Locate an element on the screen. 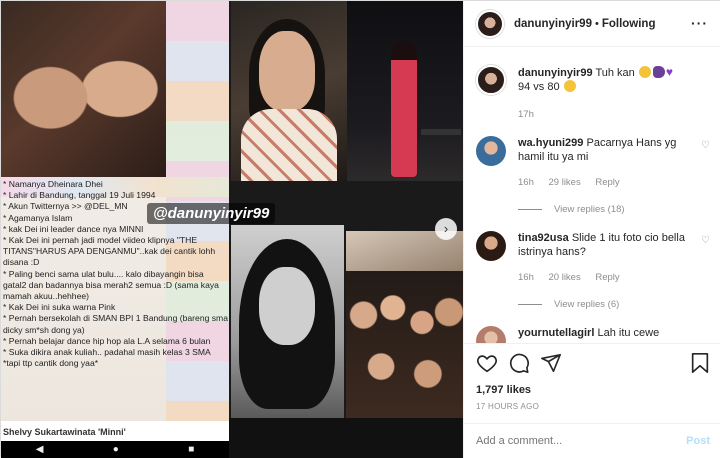  watermark: @danunyinyir99 is located at coordinates (211, 213).